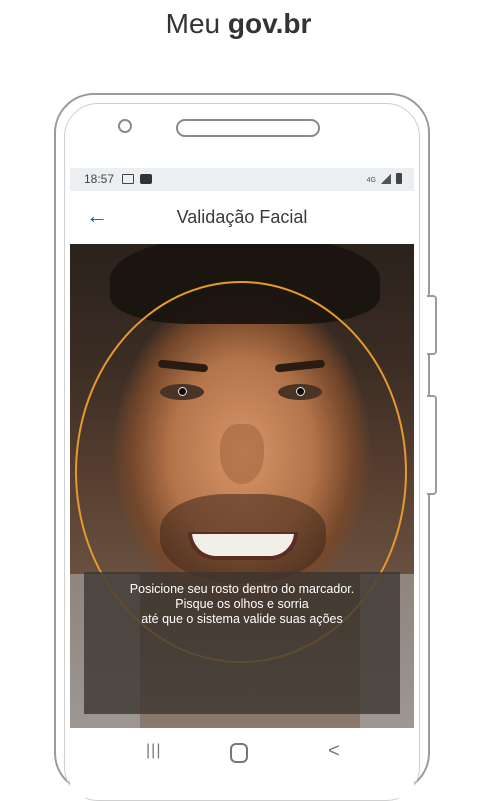  I want to click on status-bar: 18:57 4G, so click(242, 179).